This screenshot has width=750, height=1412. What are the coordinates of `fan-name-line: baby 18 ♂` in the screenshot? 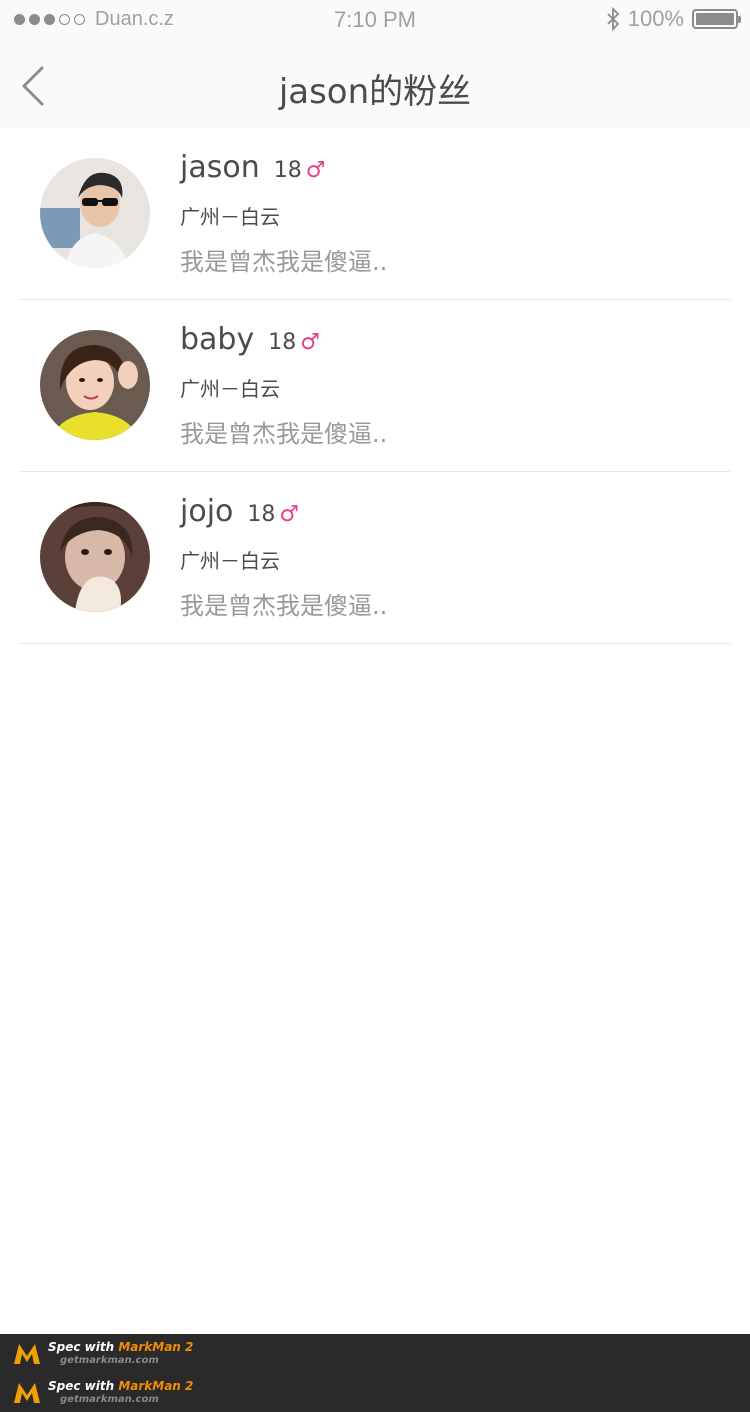 It's located at (283, 339).